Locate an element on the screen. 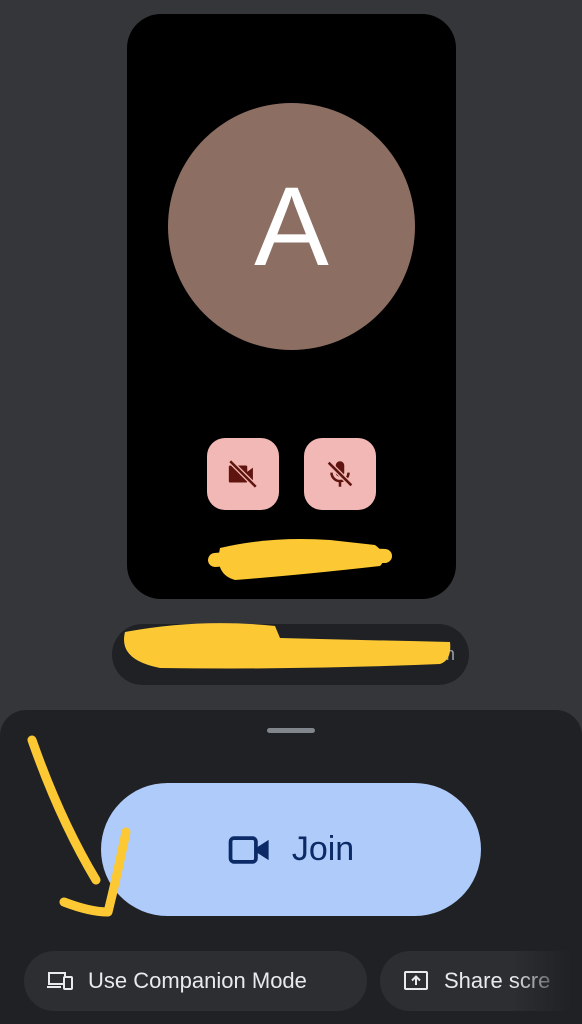 The height and width of the screenshot is (1024, 582). companion-devices-icon is located at coordinates (60, 981).